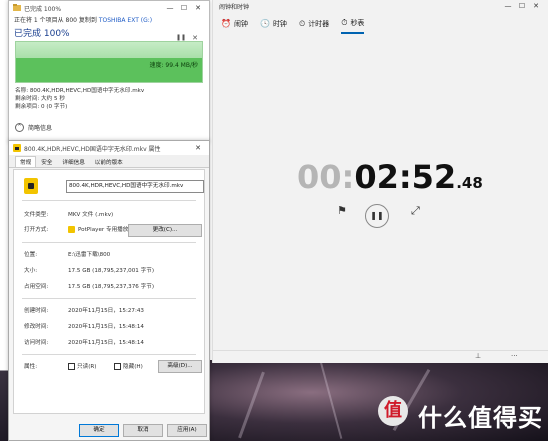  What do you see at coordinates (36, 311) in the screenshot?
I see `created-label: 创建时间:` at bounding box center [36, 311].